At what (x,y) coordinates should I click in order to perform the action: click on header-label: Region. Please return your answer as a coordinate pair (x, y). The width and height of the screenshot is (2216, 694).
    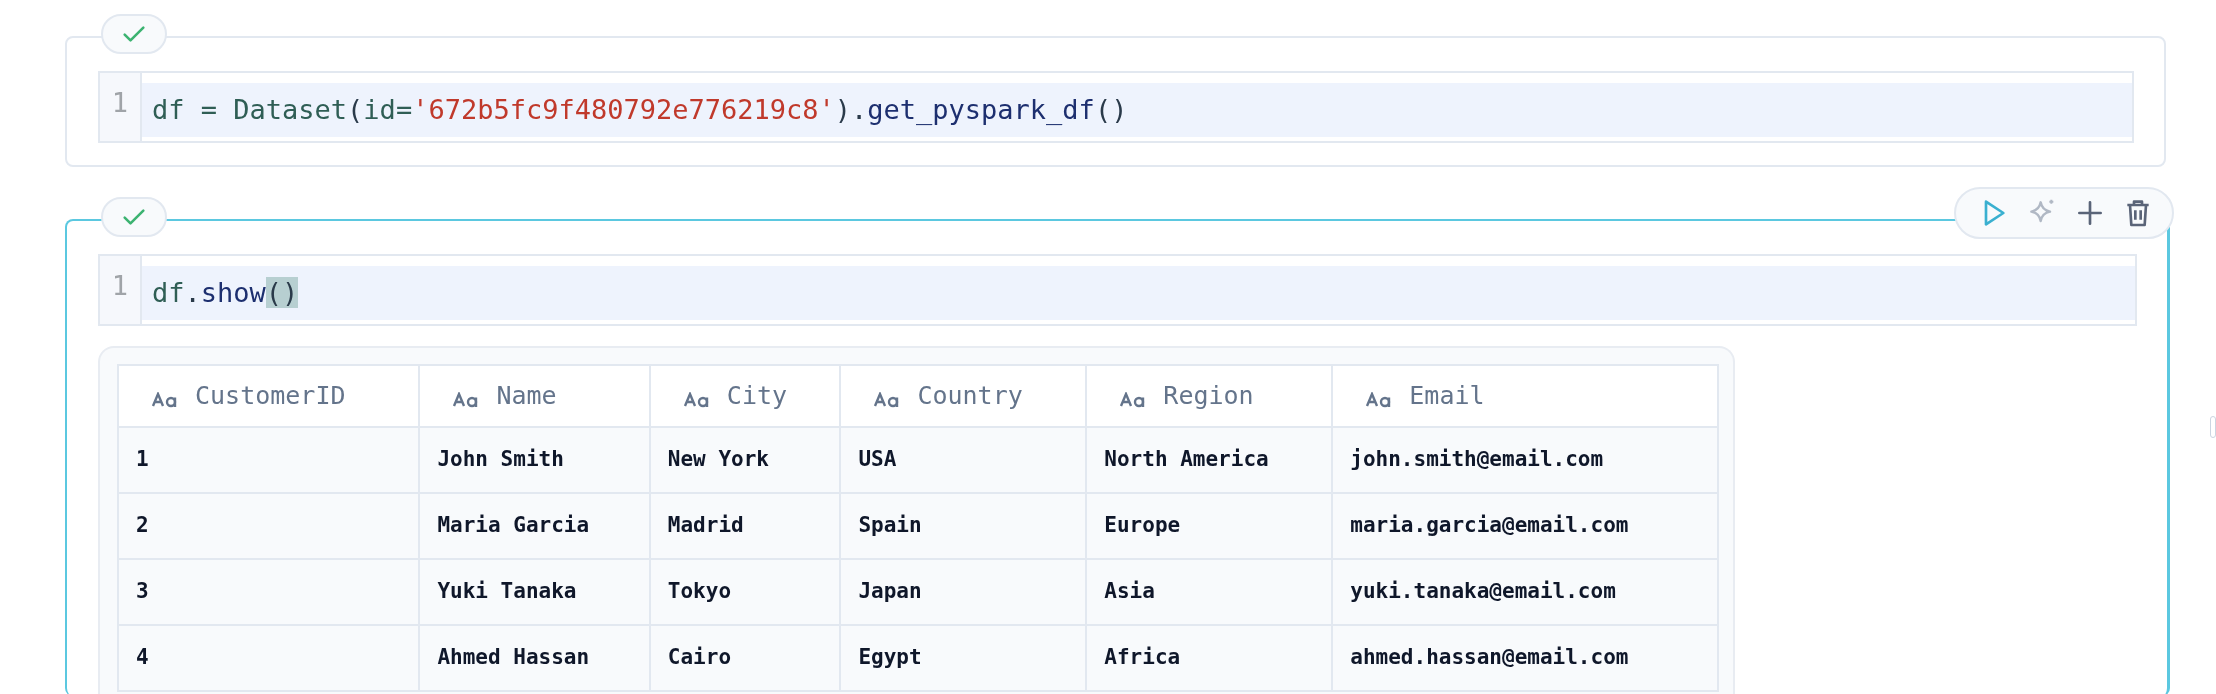
    Looking at the image, I should click on (1208, 396).